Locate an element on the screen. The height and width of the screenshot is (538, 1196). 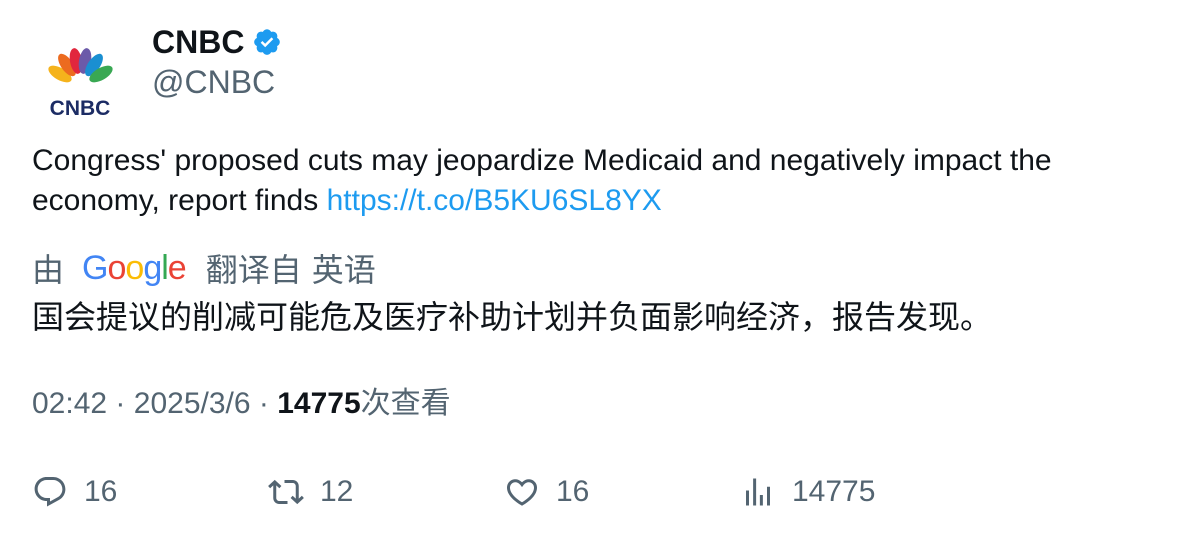
analytics-bar-icon is located at coordinates (758, 492).